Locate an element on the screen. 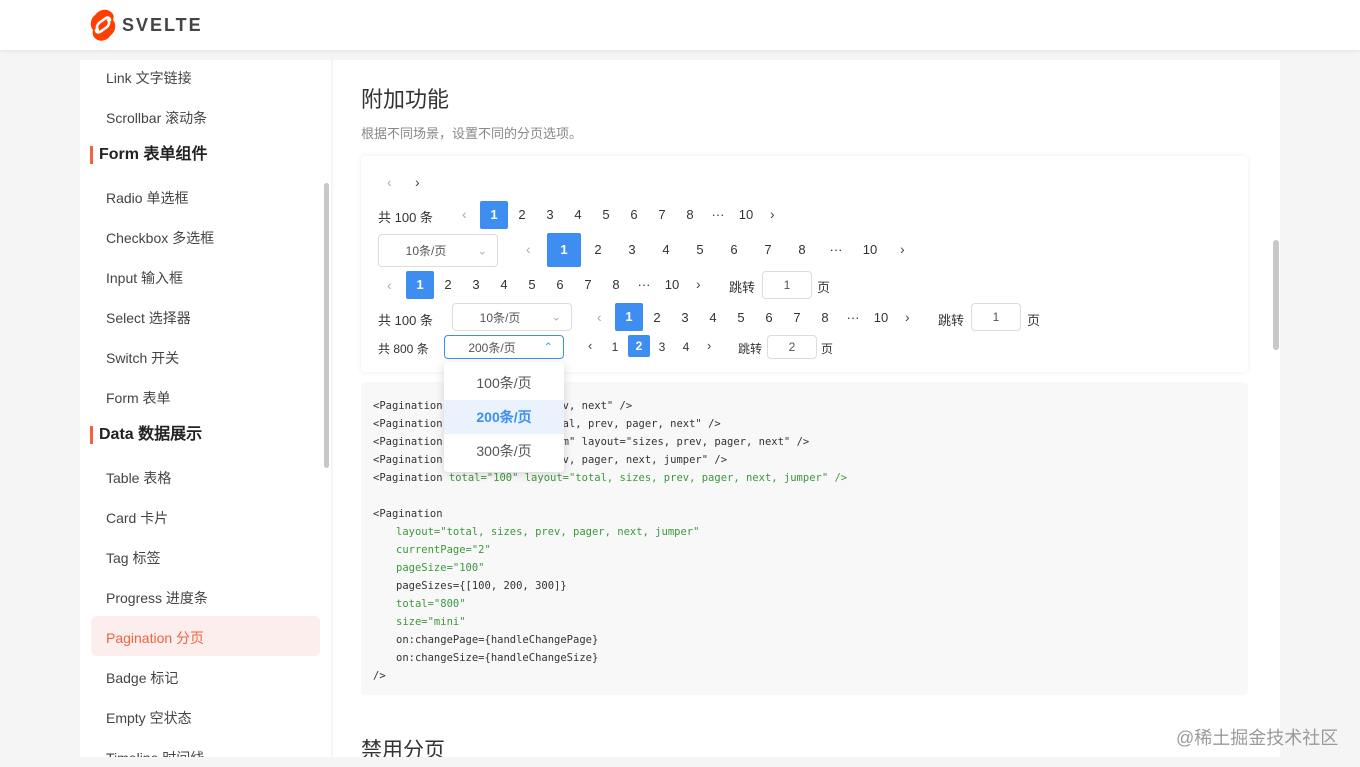  sidebar-item-form: Form 表单 is located at coordinates (138, 398).